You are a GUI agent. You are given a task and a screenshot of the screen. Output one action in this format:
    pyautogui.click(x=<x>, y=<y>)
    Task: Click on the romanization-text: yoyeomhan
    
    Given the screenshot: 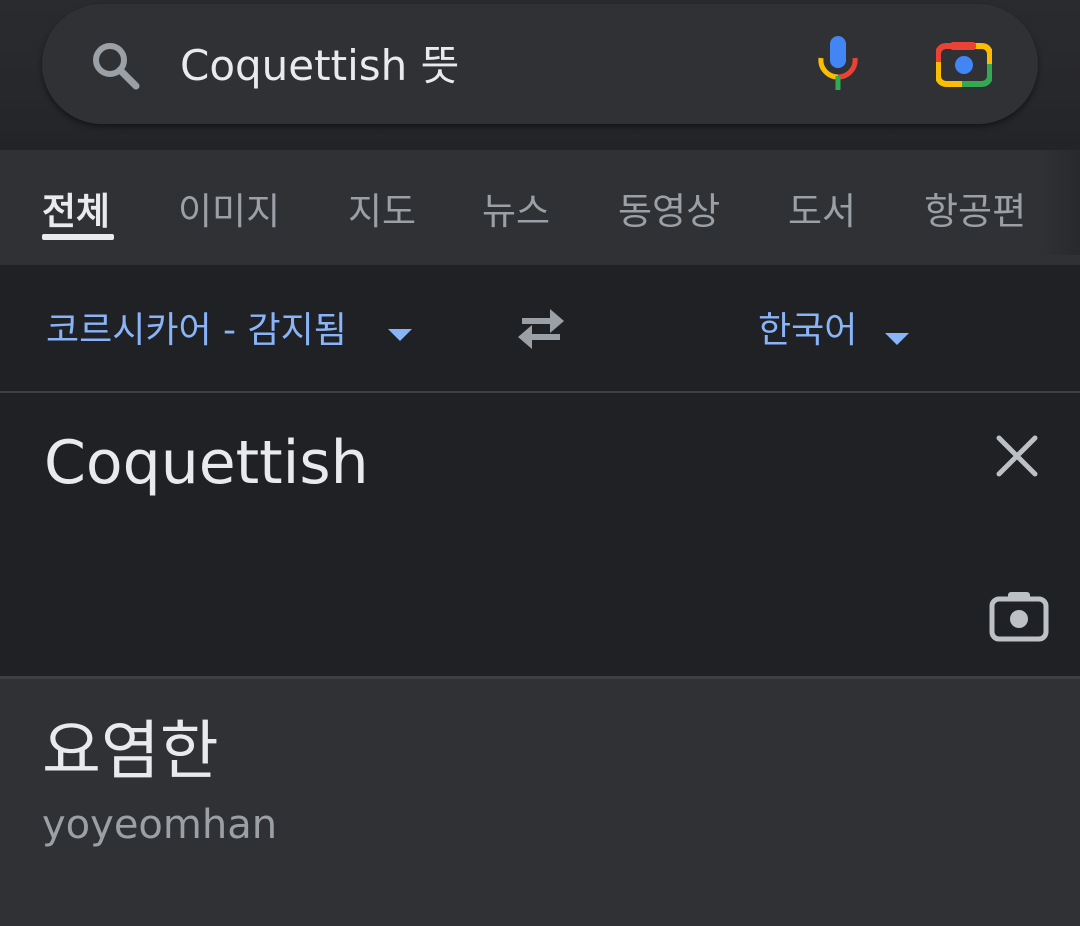 What is the action you would take?
    pyautogui.click(x=160, y=825)
    